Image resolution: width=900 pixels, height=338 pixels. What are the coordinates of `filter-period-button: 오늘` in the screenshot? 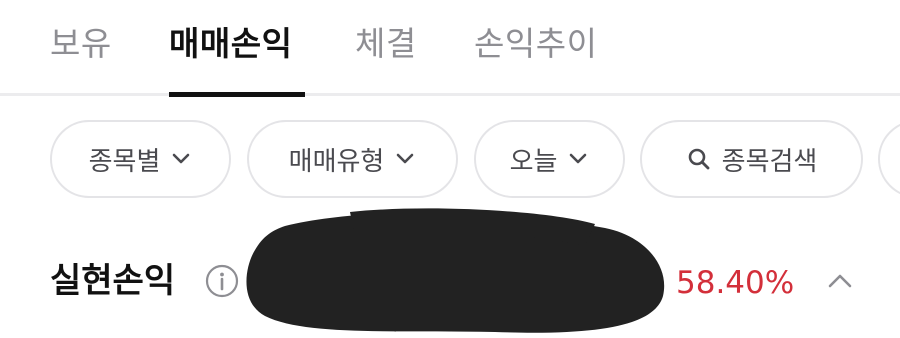 It's located at (549, 159).